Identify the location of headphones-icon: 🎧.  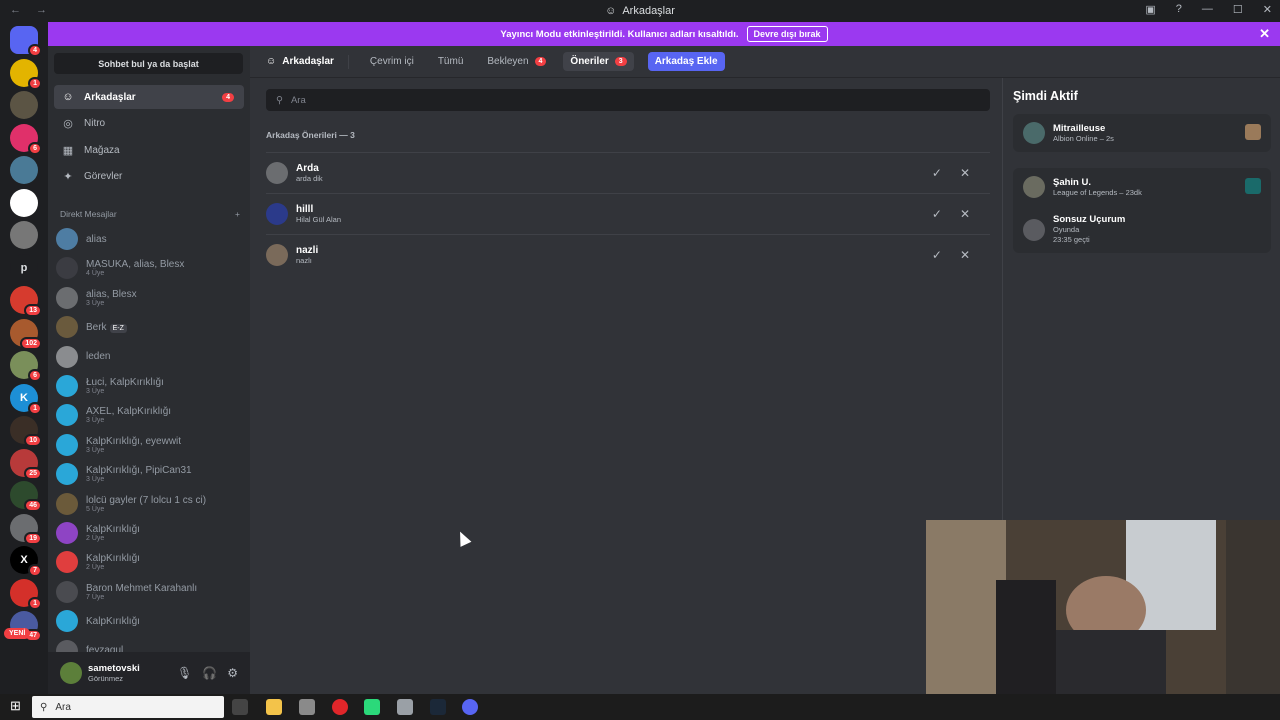
(209, 673).